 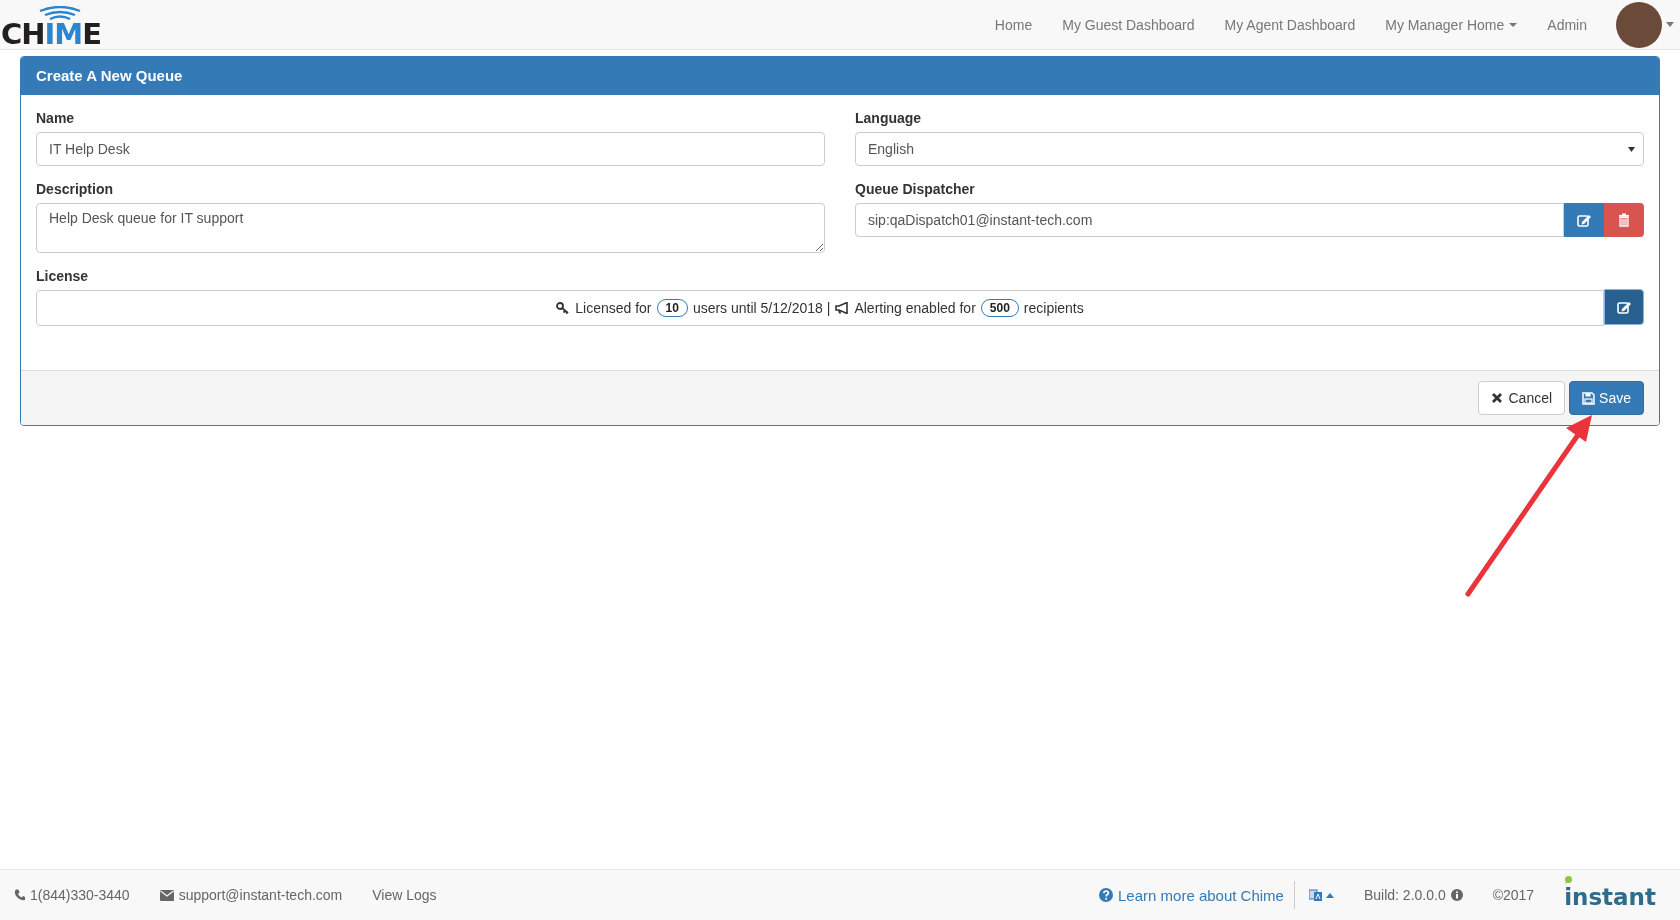 I want to click on speech-dot-icon, so click(x=1569, y=880).